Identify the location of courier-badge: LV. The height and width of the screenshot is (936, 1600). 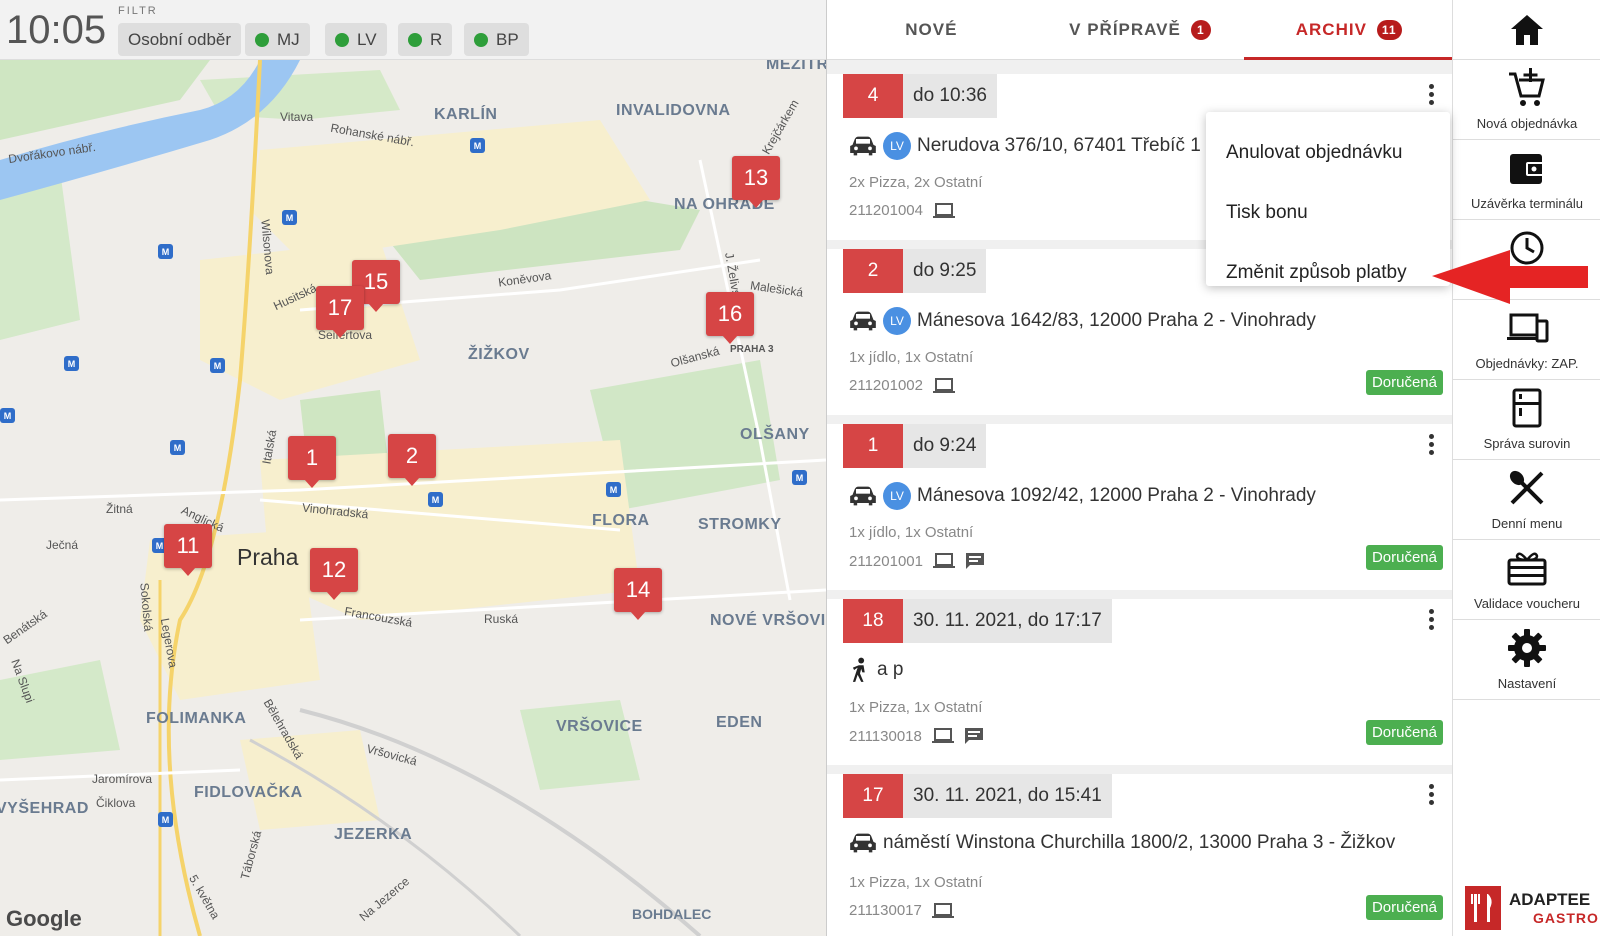
(897, 496).